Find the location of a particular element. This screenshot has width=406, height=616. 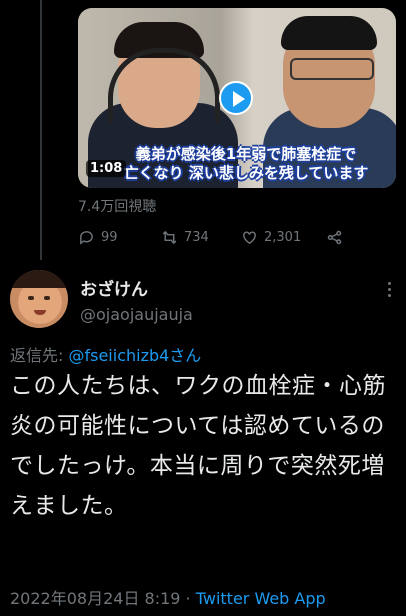

share-button is located at coordinates (334, 237).